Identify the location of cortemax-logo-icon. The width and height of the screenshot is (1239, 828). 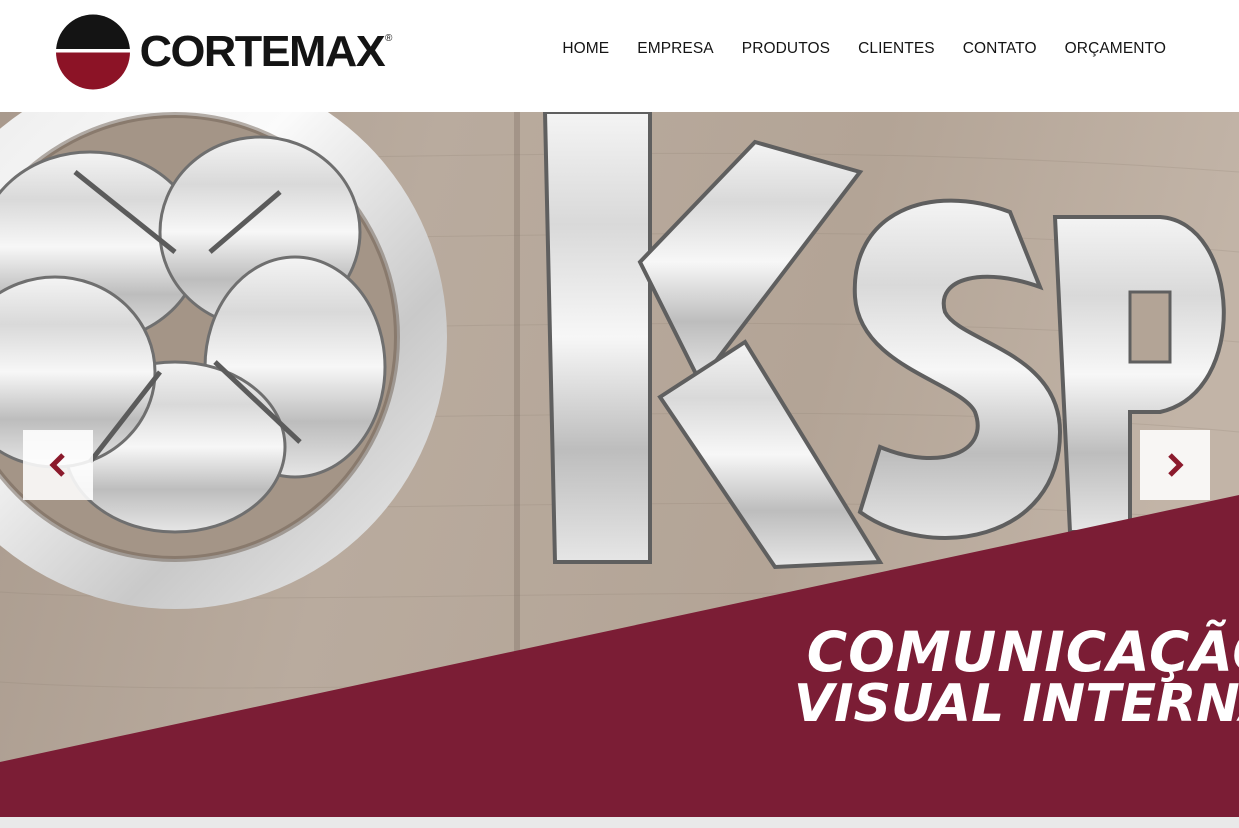
(93, 52).